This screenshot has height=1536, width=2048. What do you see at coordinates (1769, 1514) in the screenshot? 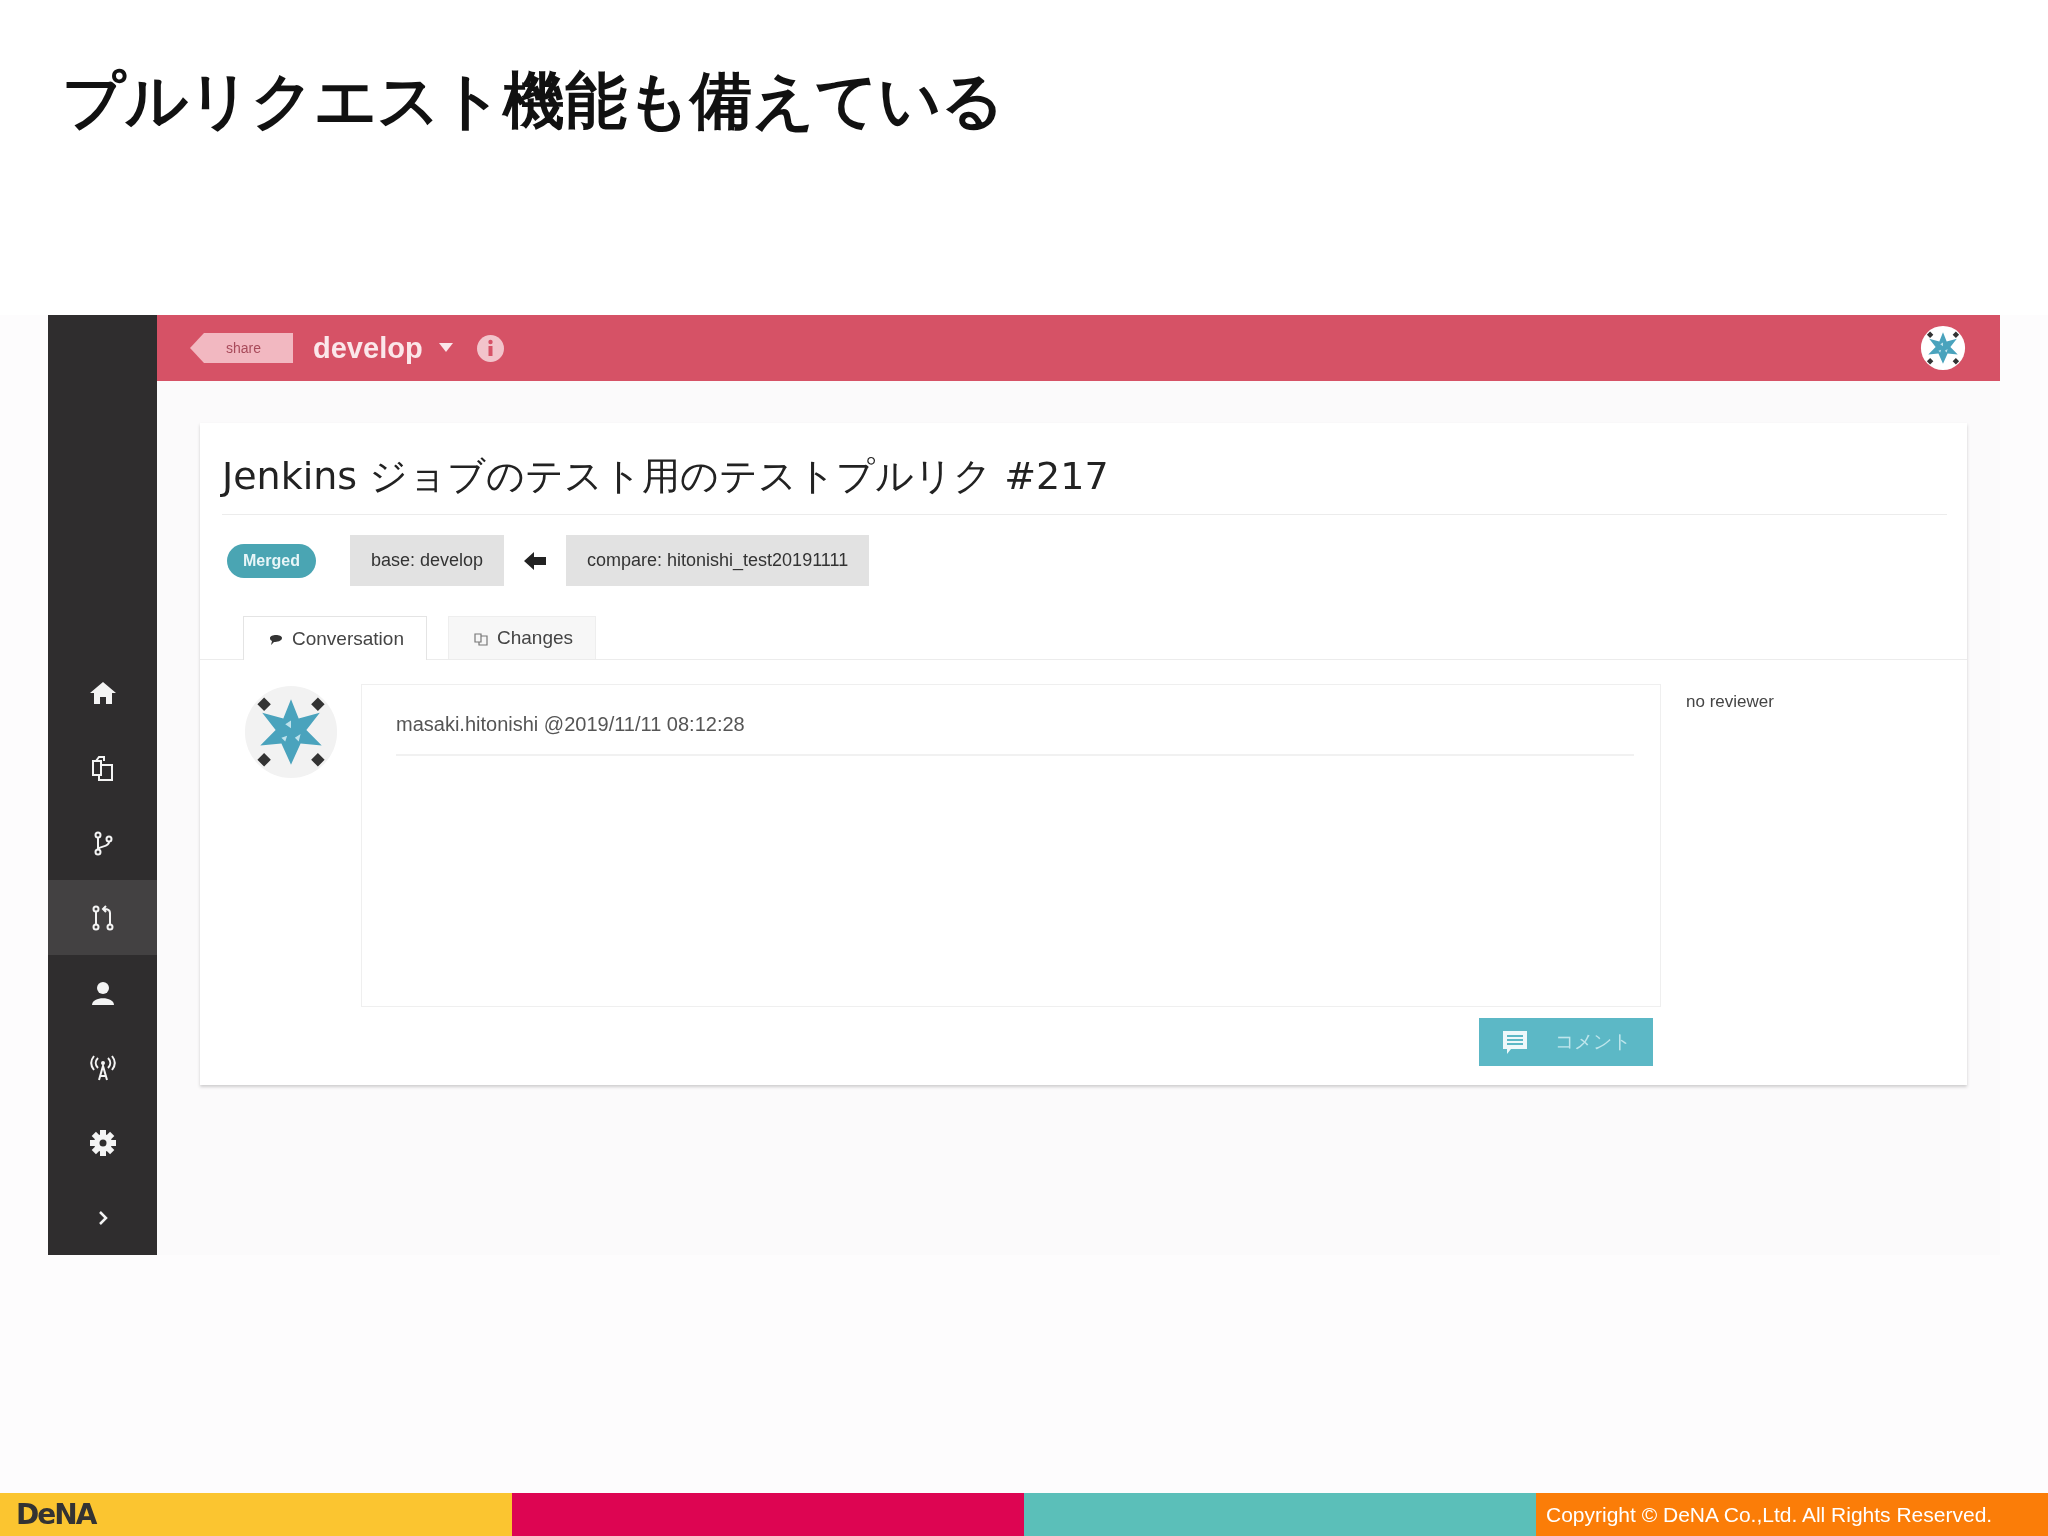
I see `copyright-text: Copyright © DeNA Co.,Ltd. All Rights Reserved.` at bounding box center [1769, 1514].